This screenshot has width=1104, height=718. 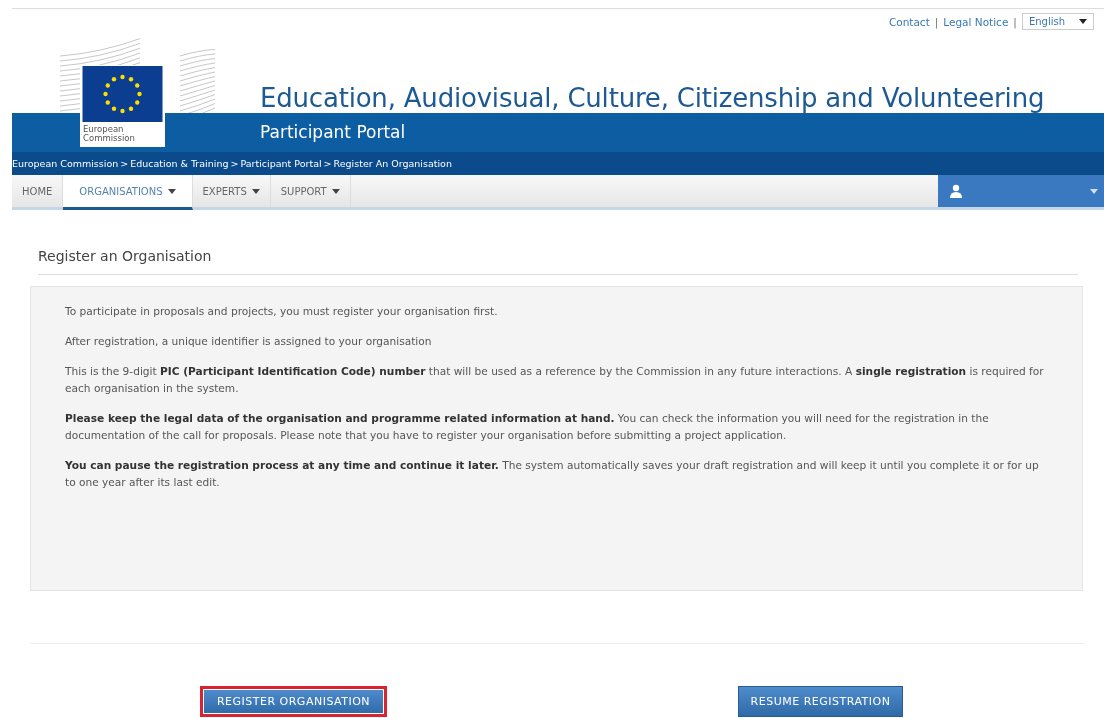 What do you see at coordinates (65, 163) in the screenshot?
I see `breadcrumb-link: European Commission` at bounding box center [65, 163].